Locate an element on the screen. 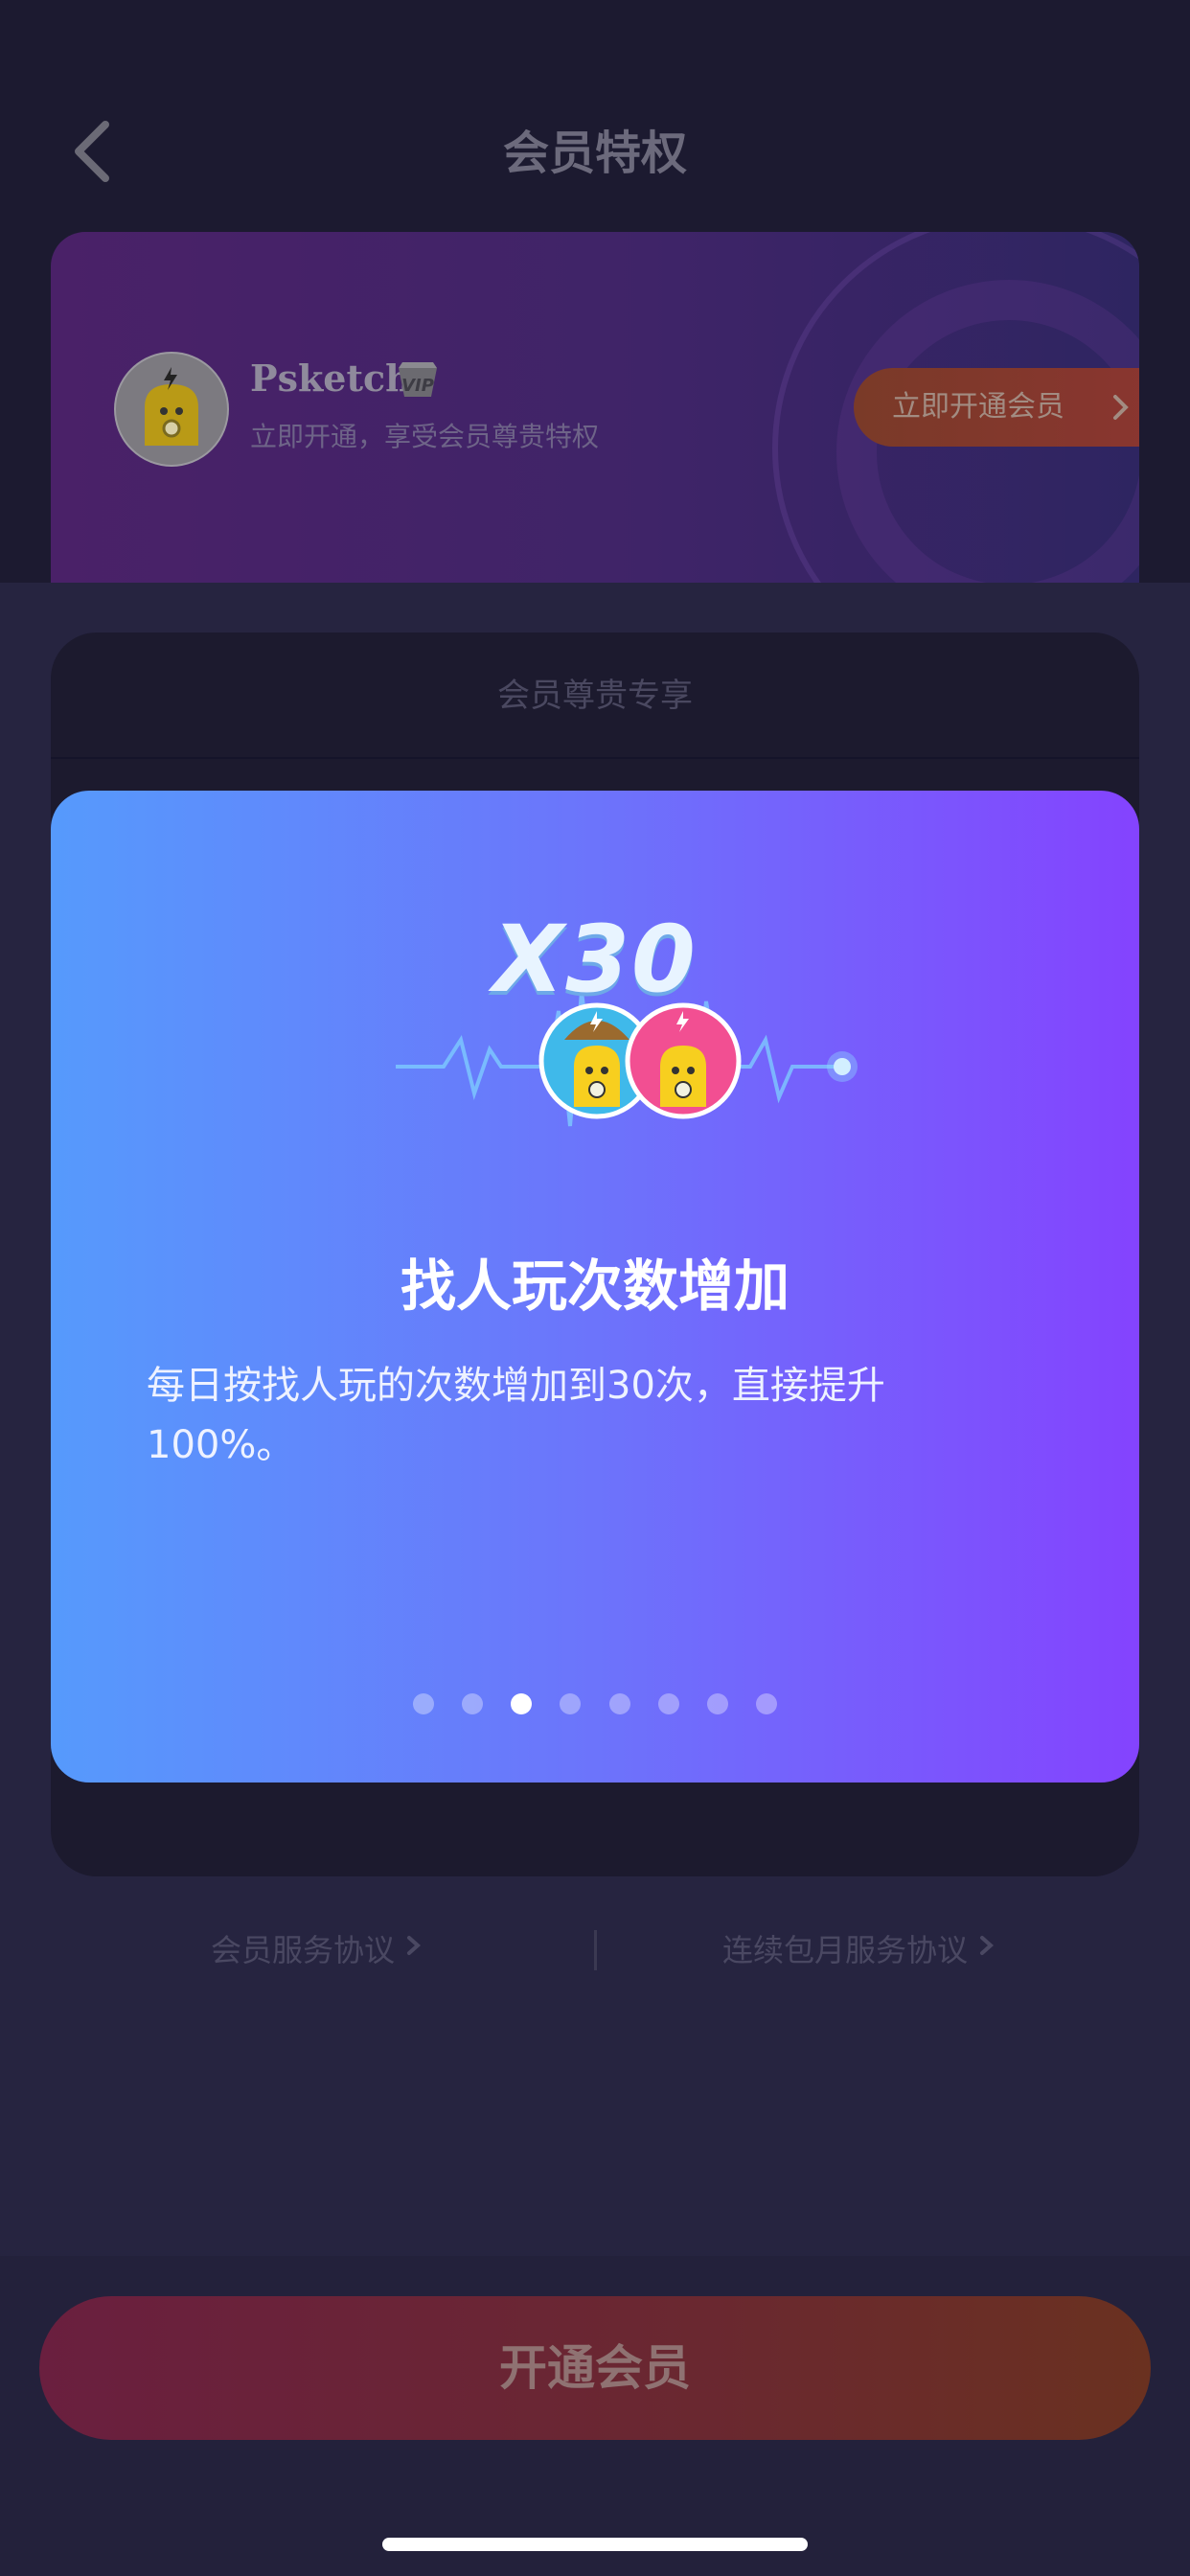 The height and width of the screenshot is (2576, 1190). privilege-title: 找人玩次数增加 is located at coordinates (595, 1286).